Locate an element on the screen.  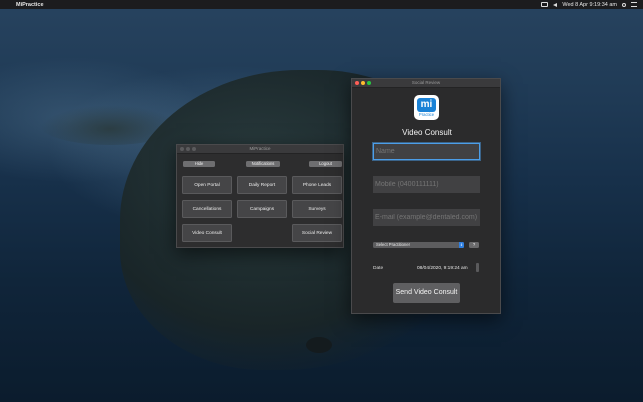
date-stepper is located at coordinates (477, 267).